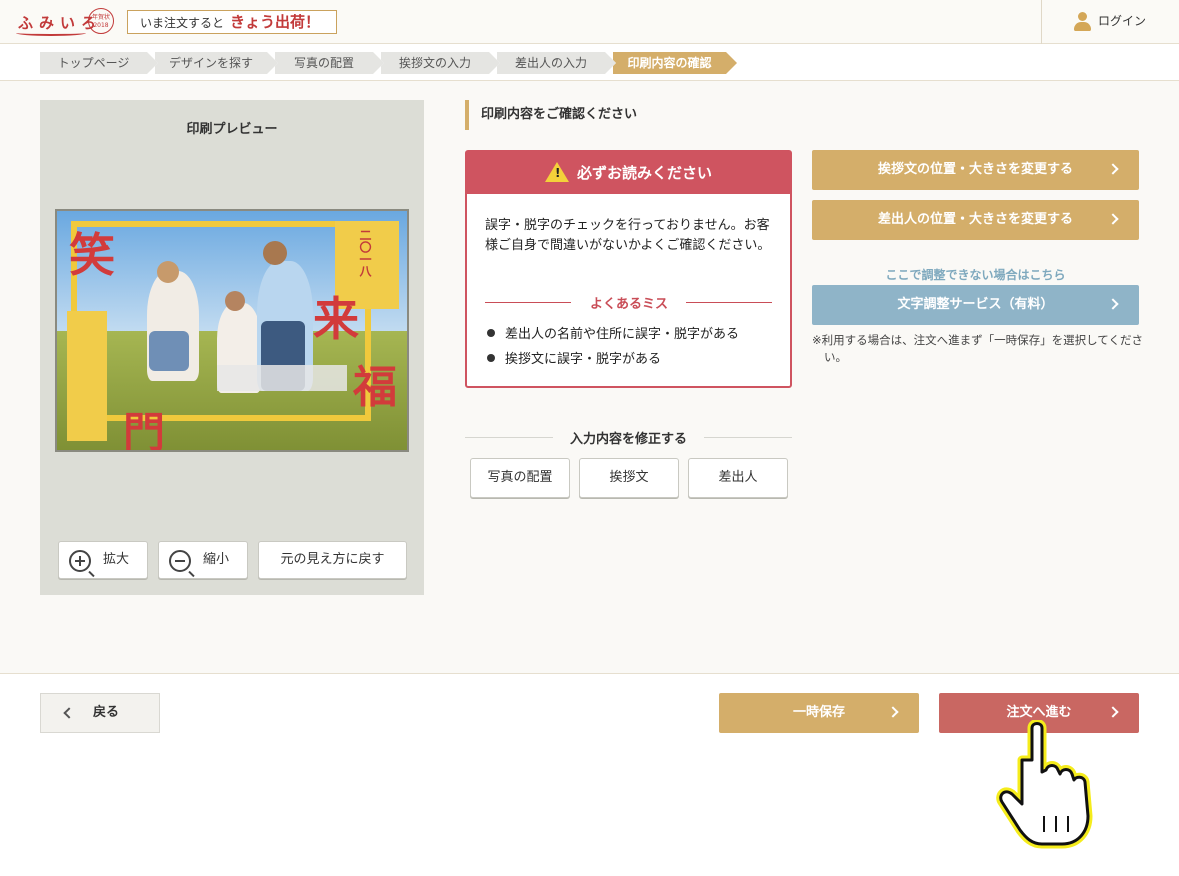 The image size is (1179, 876). I want to click on zoom-out-icon, so click(180, 561).